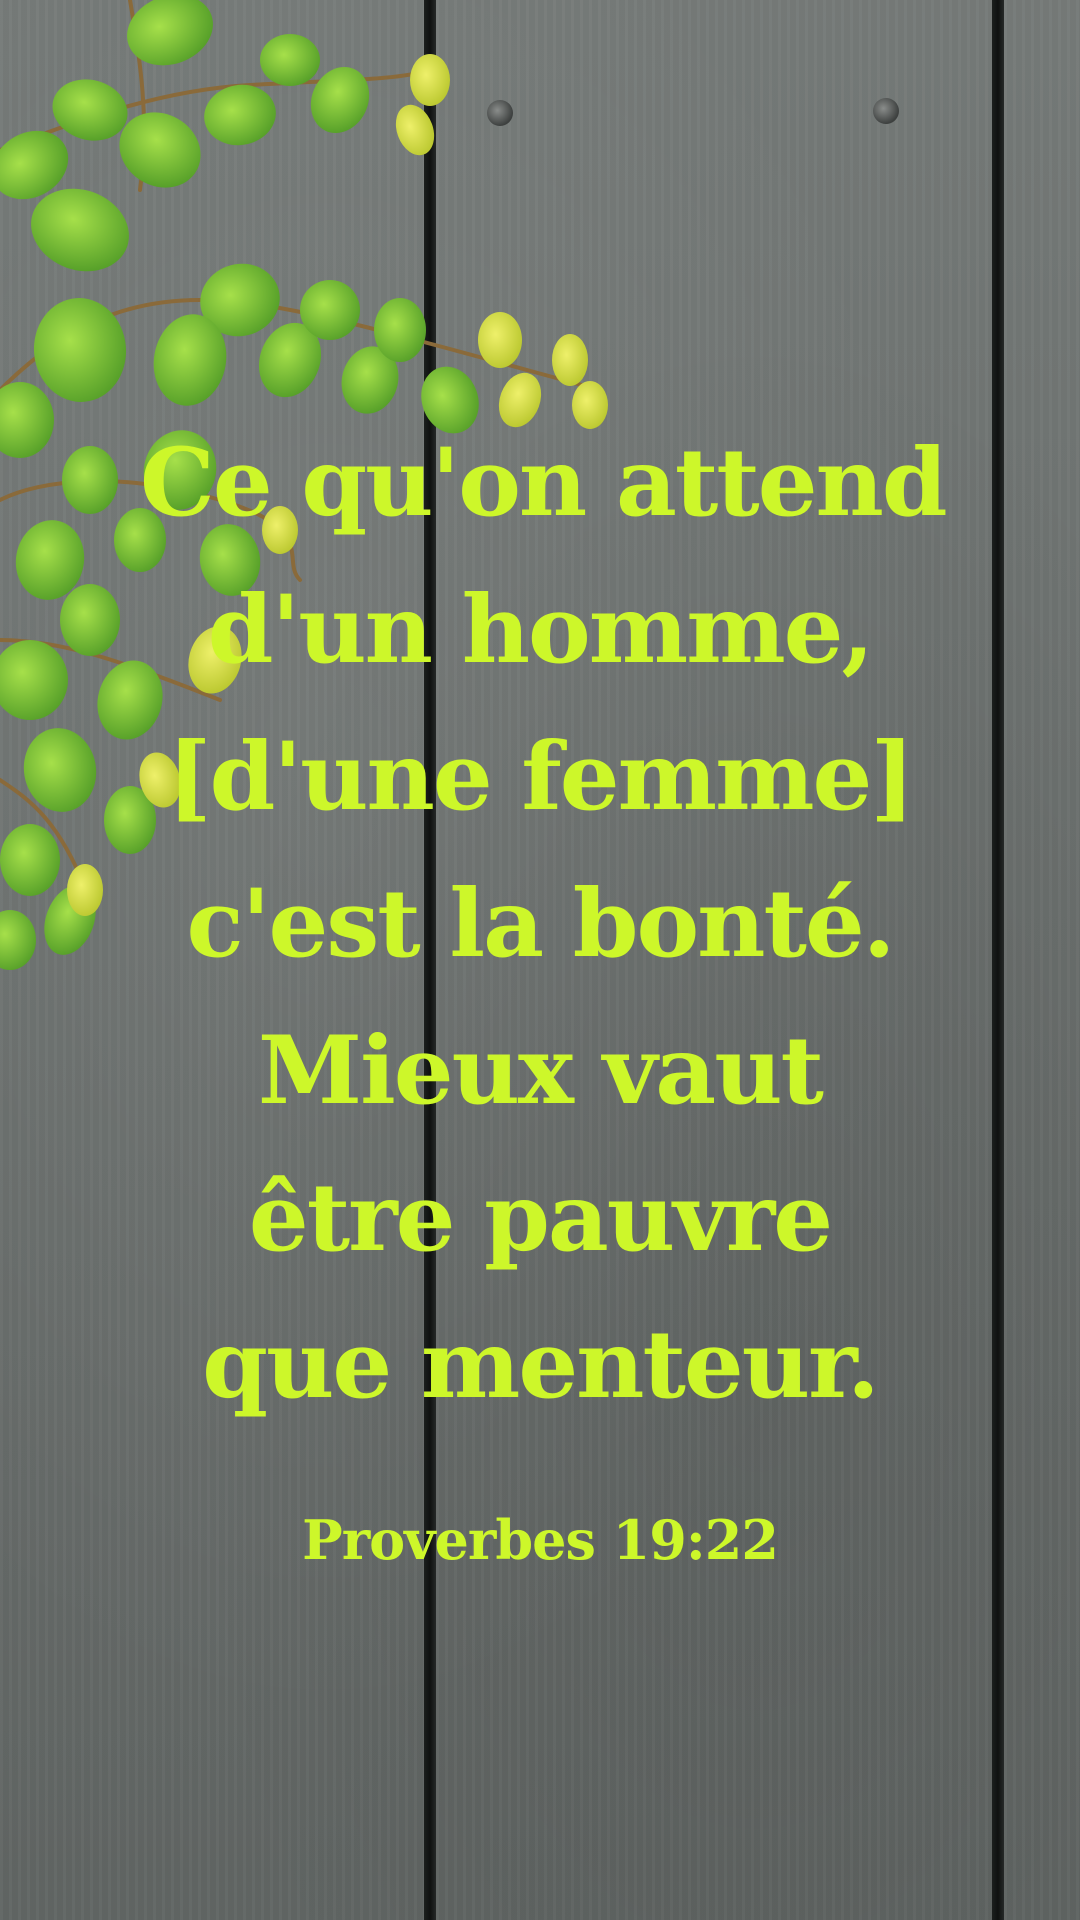  Describe the element at coordinates (540, 1540) in the screenshot. I see `verse-reference: Proverbes 19:22` at that location.